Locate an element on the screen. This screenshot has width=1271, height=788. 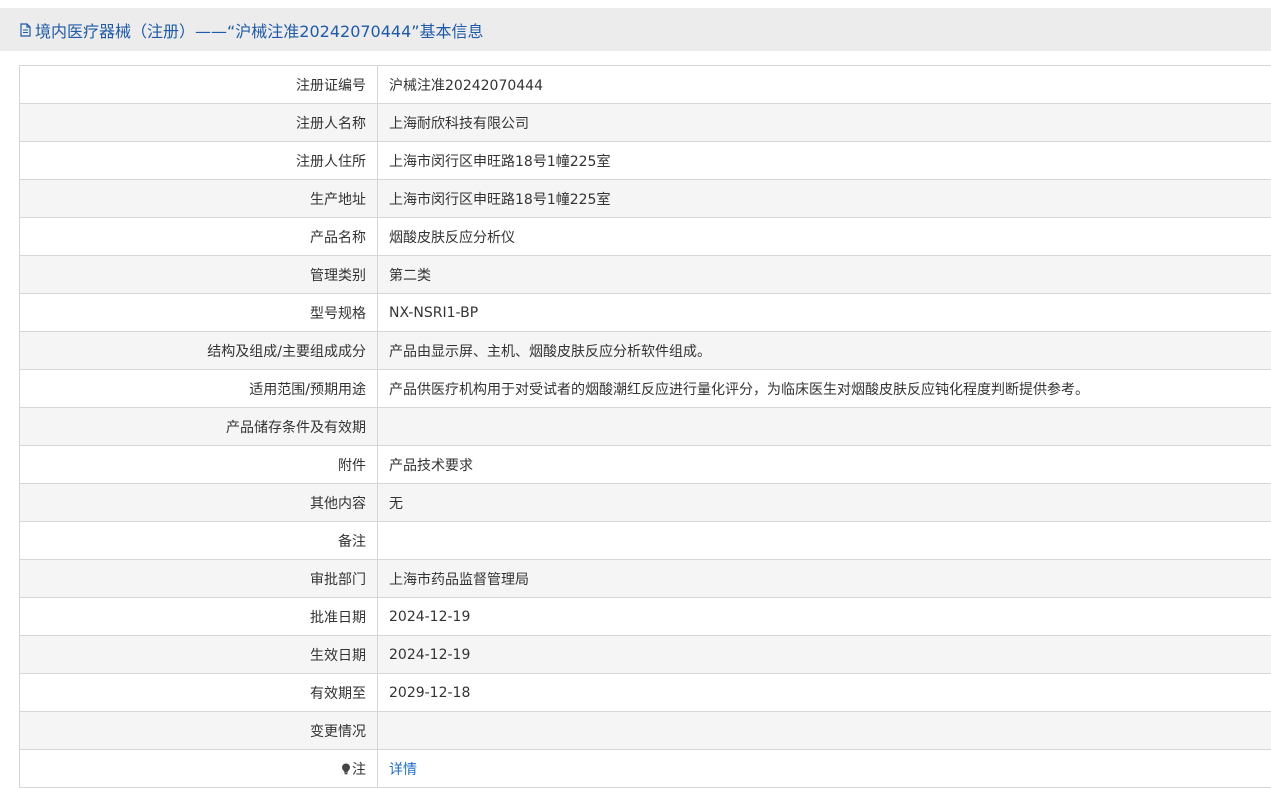
note-label: 注 is located at coordinates (359, 770).